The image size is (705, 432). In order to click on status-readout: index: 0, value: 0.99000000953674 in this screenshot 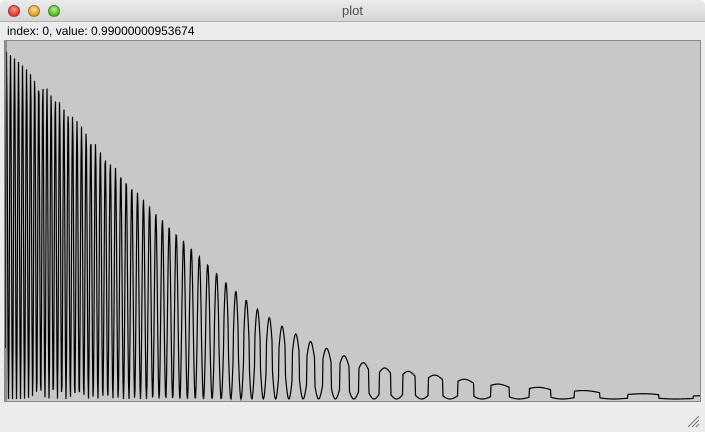, I will do `click(101, 31)`.